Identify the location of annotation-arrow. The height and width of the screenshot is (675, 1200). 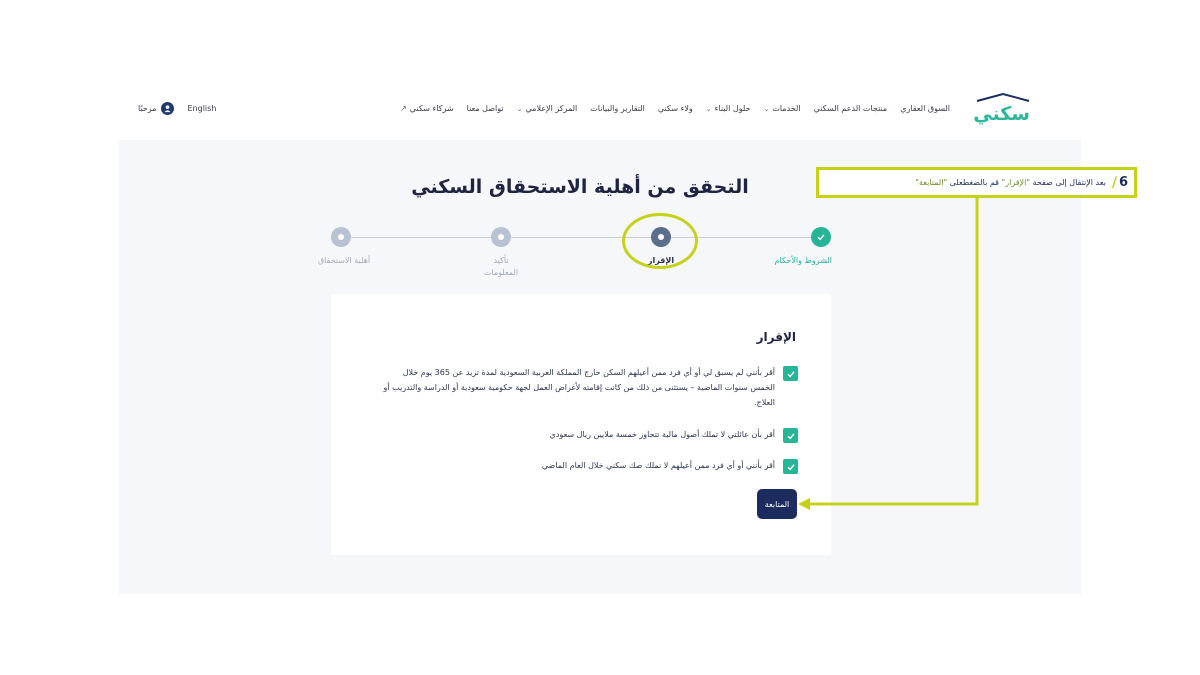
(888, 354).